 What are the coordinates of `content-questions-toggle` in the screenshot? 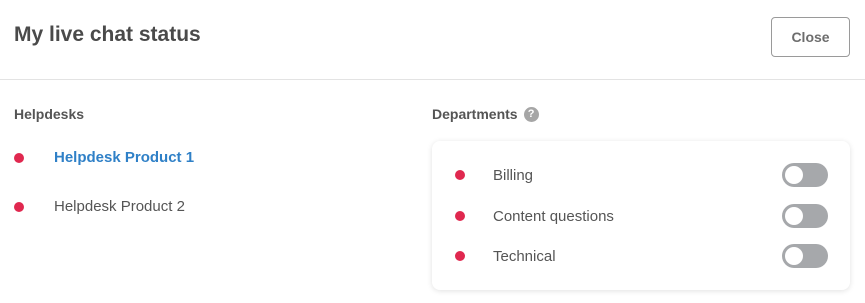 It's located at (805, 216).